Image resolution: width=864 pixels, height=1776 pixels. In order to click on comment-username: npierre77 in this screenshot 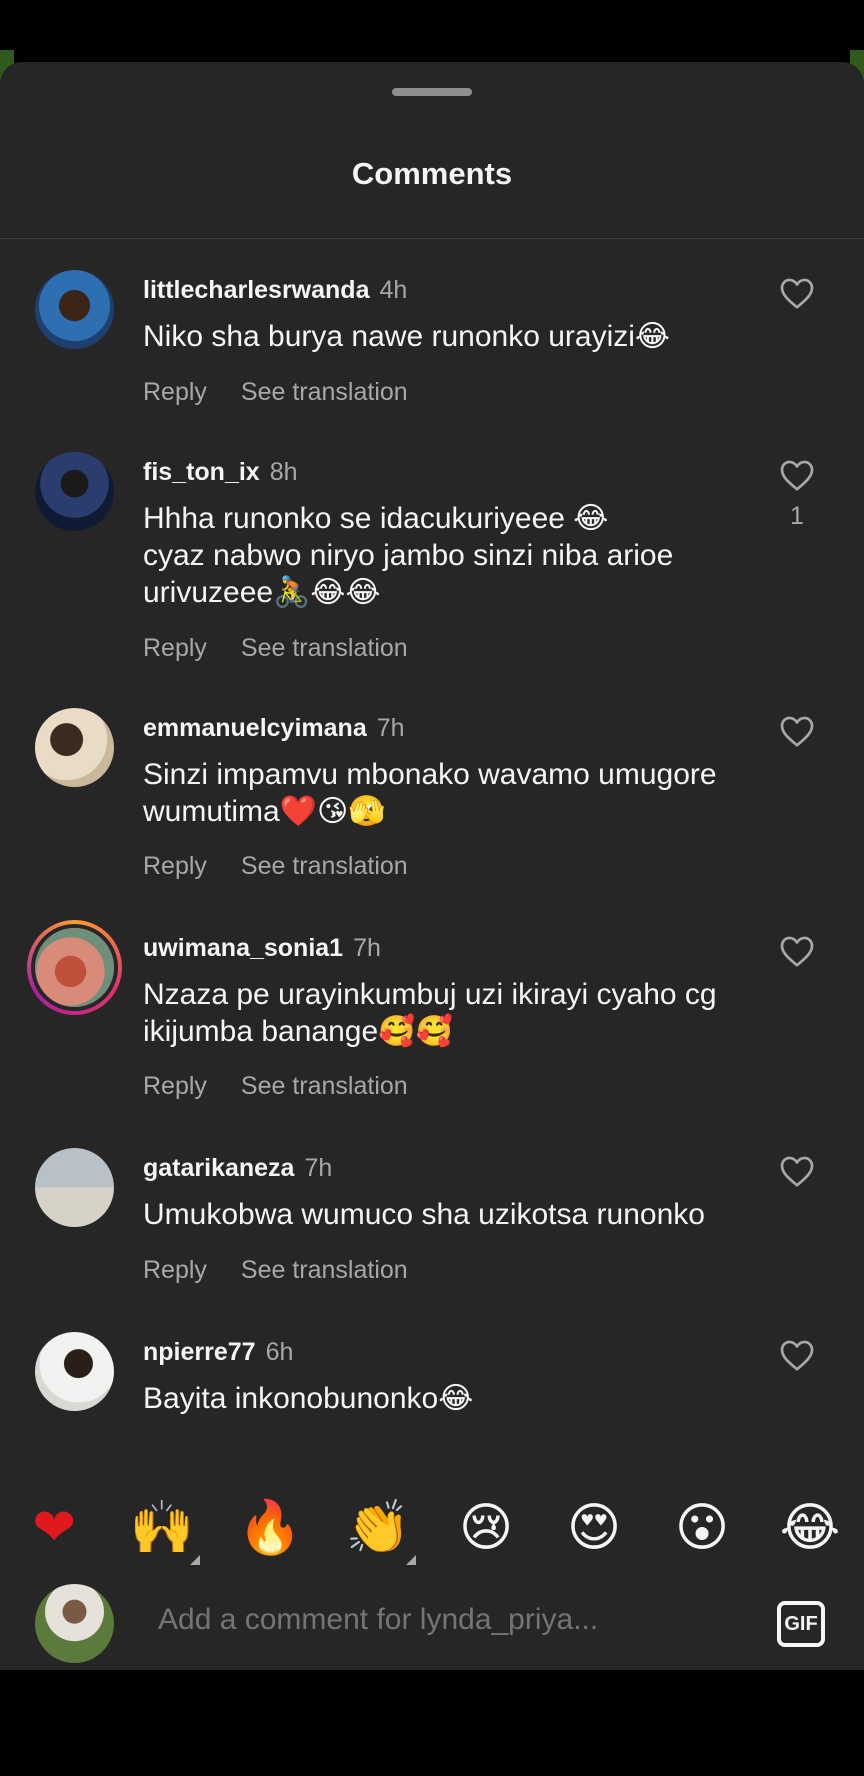, I will do `click(199, 1352)`.